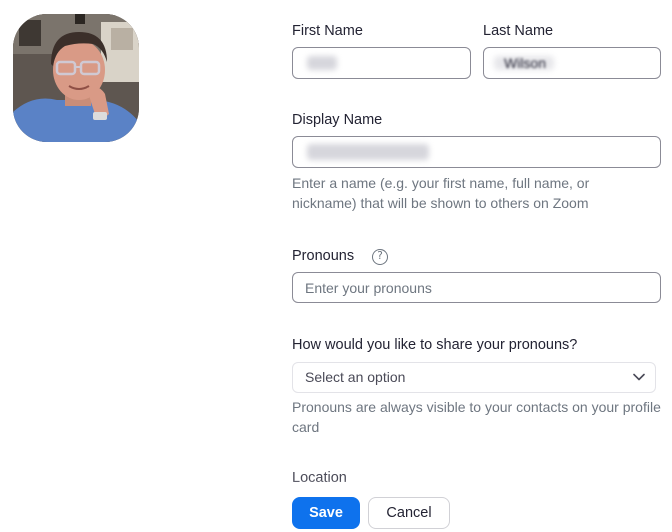 The image size is (672, 532). Describe the element at coordinates (319, 478) in the screenshot. I see `location-label: Location` at that location.